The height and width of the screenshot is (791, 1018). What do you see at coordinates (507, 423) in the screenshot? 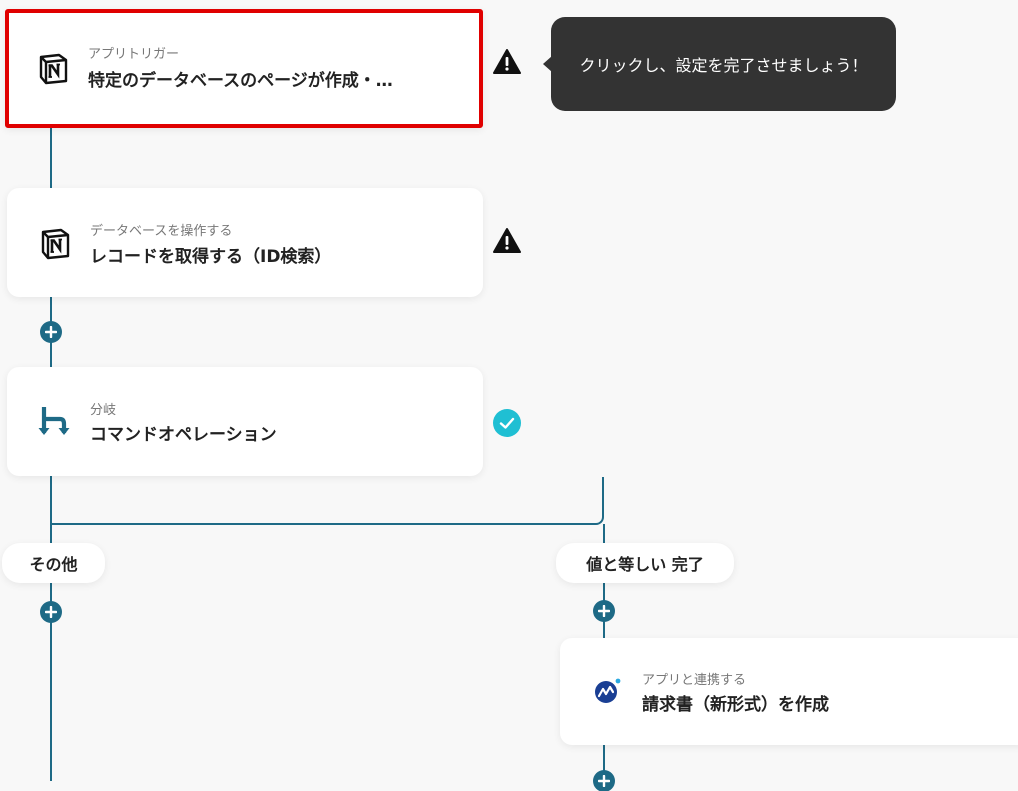
I see `check-icon` at bounding box center [507, 423].